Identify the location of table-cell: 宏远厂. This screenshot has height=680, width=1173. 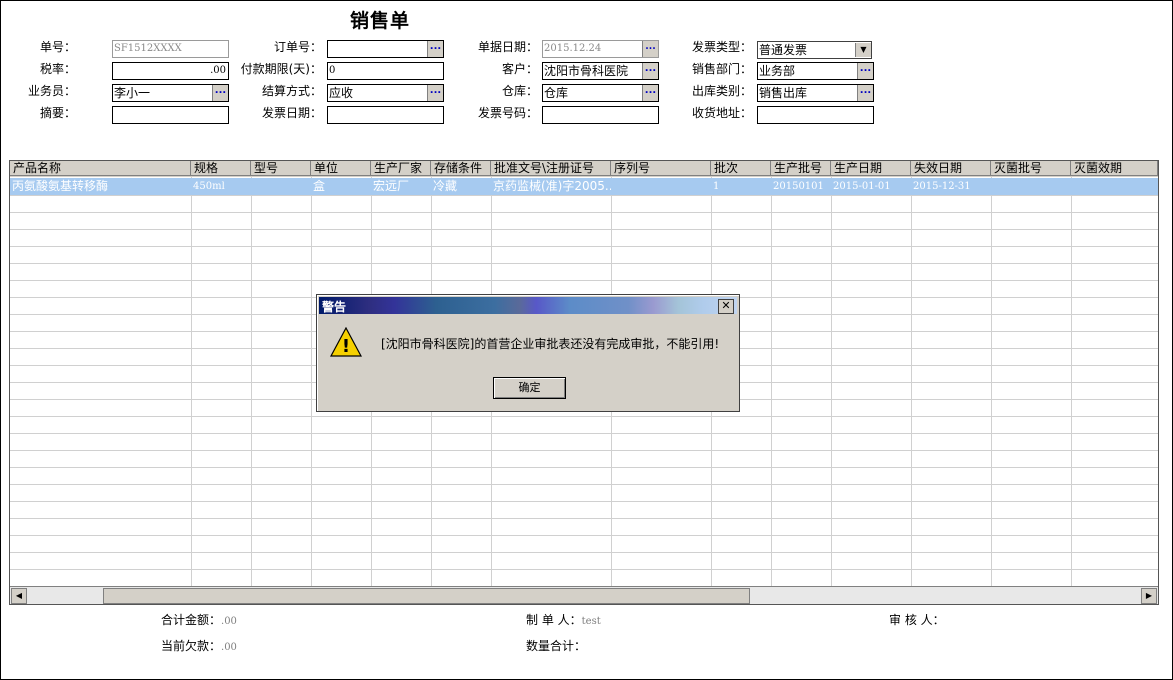
(401, 186).